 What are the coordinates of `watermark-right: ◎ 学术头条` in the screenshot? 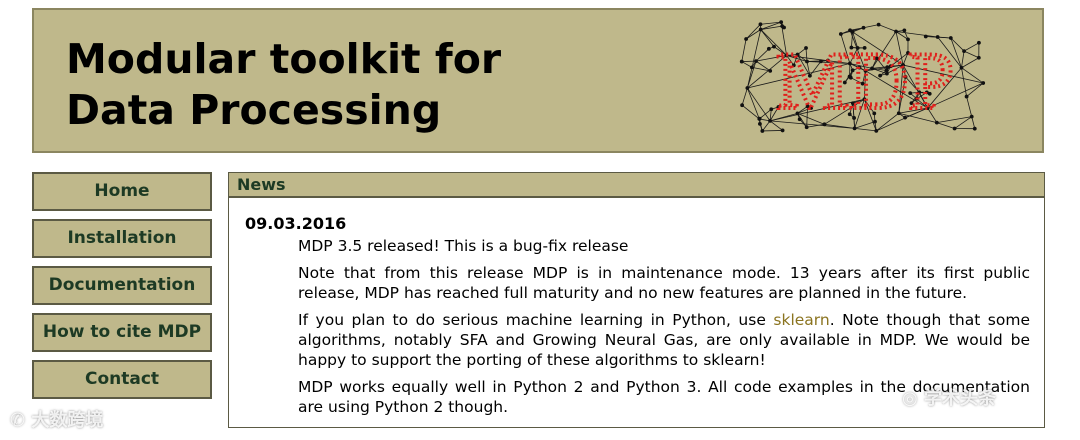 It's located at (949, 397).